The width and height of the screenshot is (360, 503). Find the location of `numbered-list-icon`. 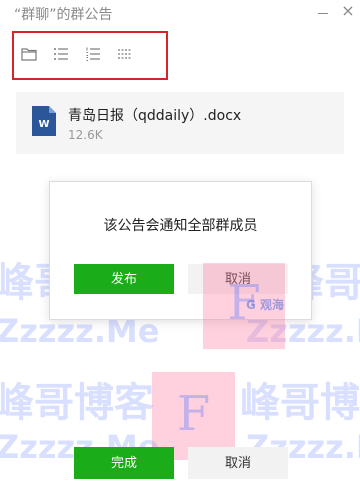

numbered-list-icon is located at coordinates (93, 54).